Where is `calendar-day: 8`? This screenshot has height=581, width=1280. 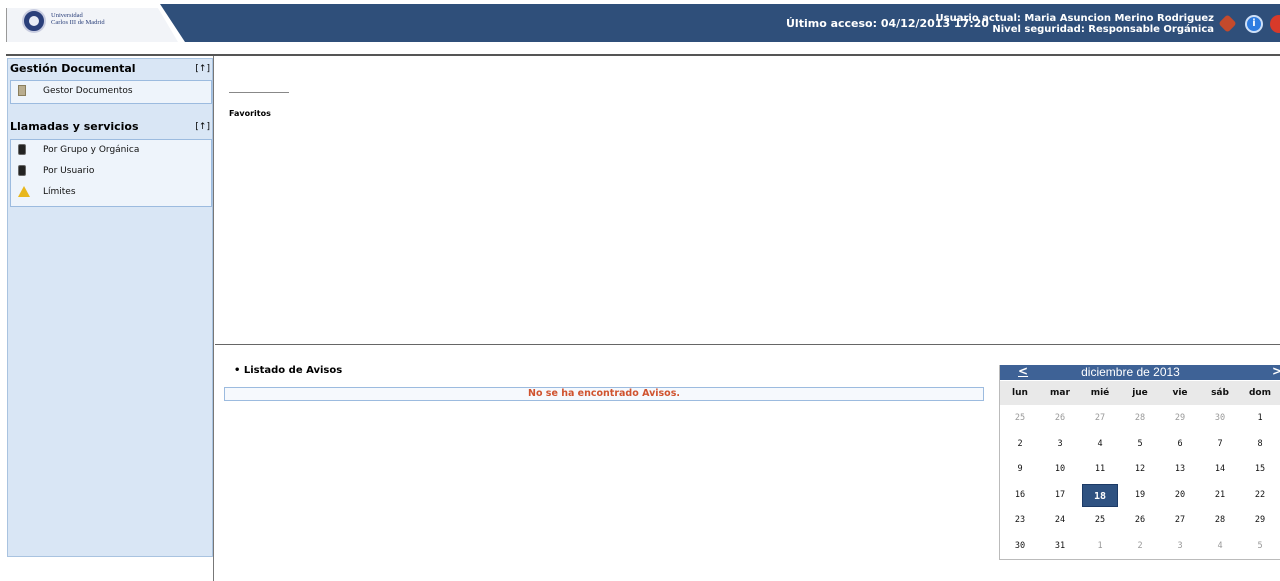
calendar-day: 8 is located at coordinates (1260, 445).